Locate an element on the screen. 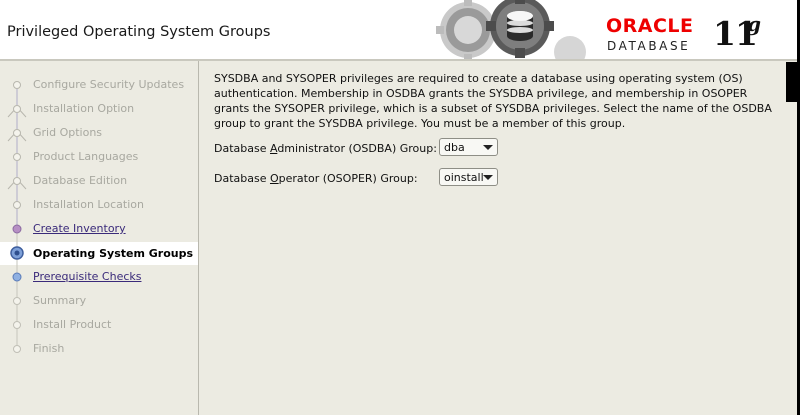 This screenshot has height=415, width=800. osoper-group-label: Database Operator (OSOPER) Group: is located at coordinates (316, 178).